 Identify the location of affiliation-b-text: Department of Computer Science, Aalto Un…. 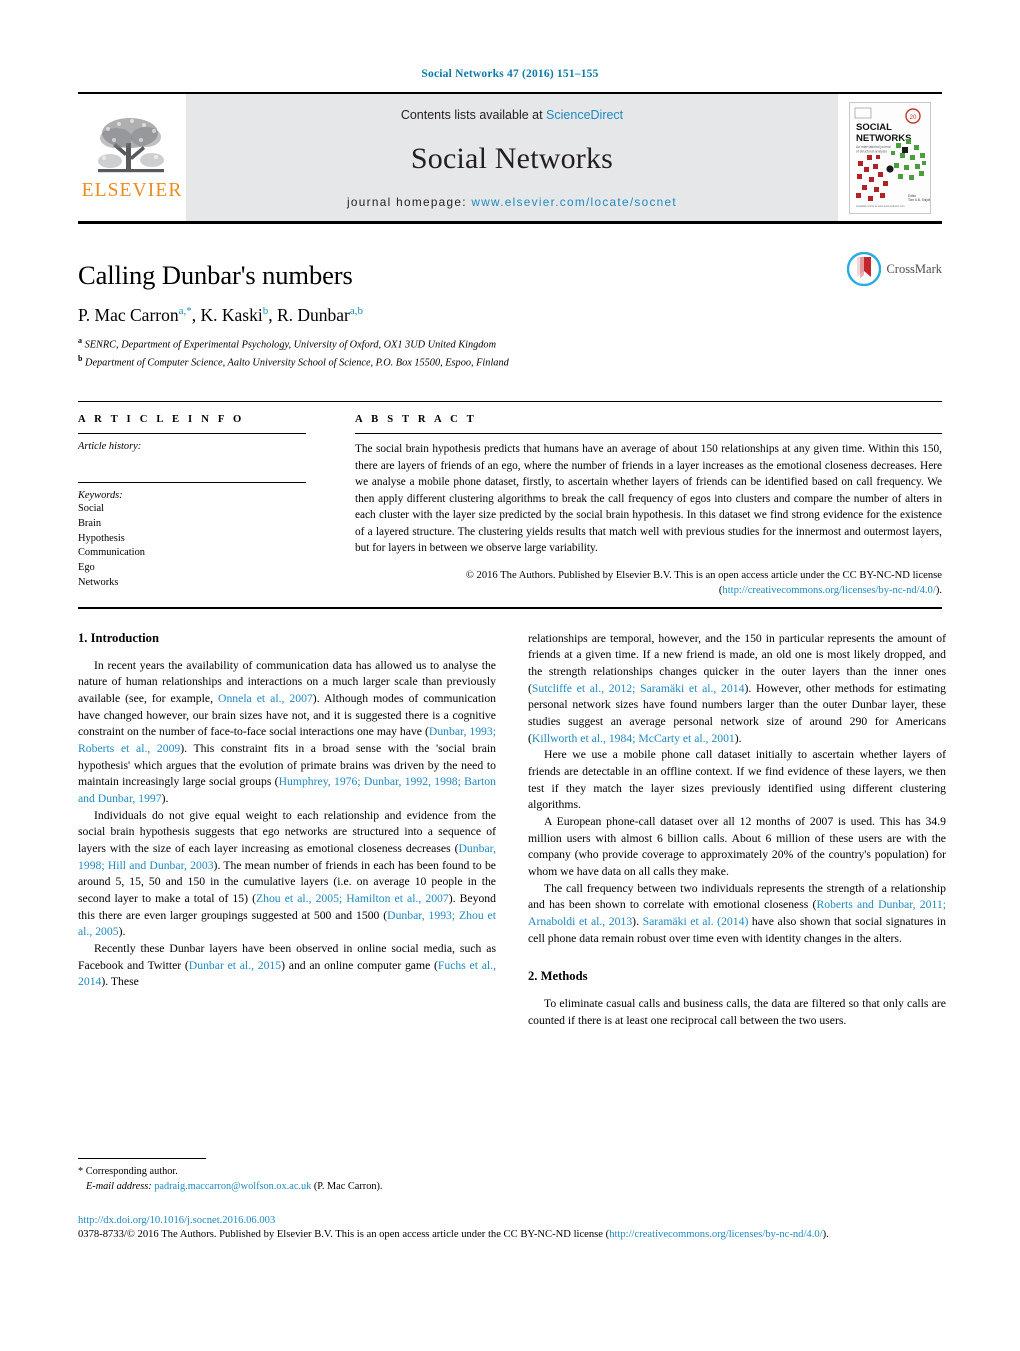
(297, 363).